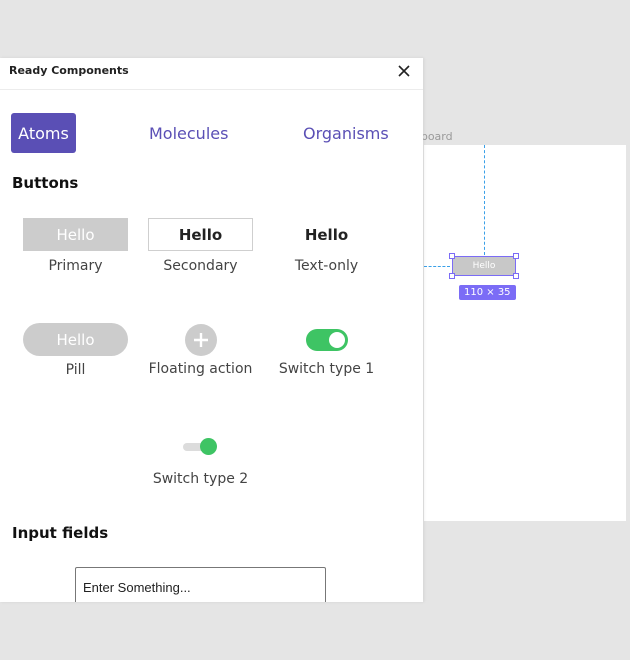 The image size is (630, 660). I want to click on resize-handle-bottom-right, so click(516, 276).